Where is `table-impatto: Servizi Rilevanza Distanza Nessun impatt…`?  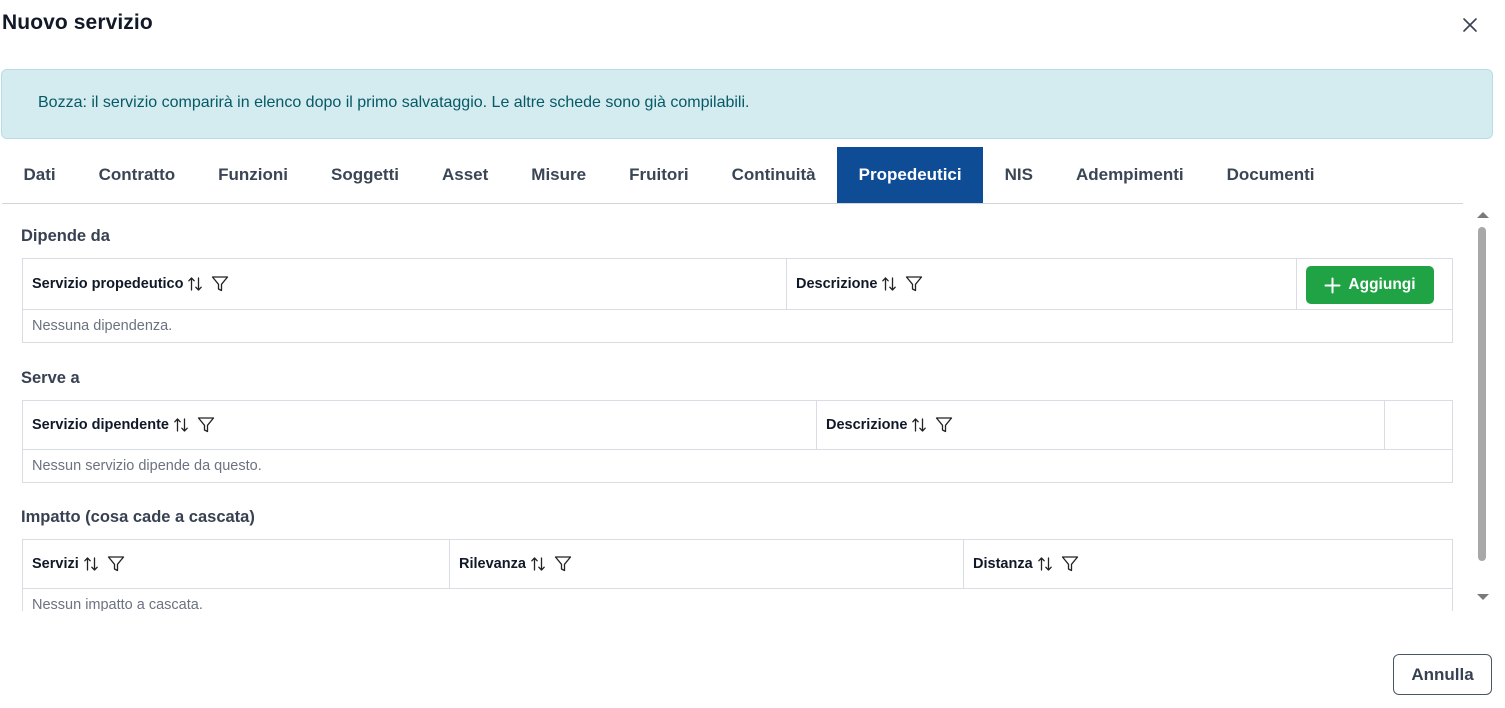 table-impatto: Servizi Rilevanza Distanza Nessun impatt… is located at coordinates (737, 575).